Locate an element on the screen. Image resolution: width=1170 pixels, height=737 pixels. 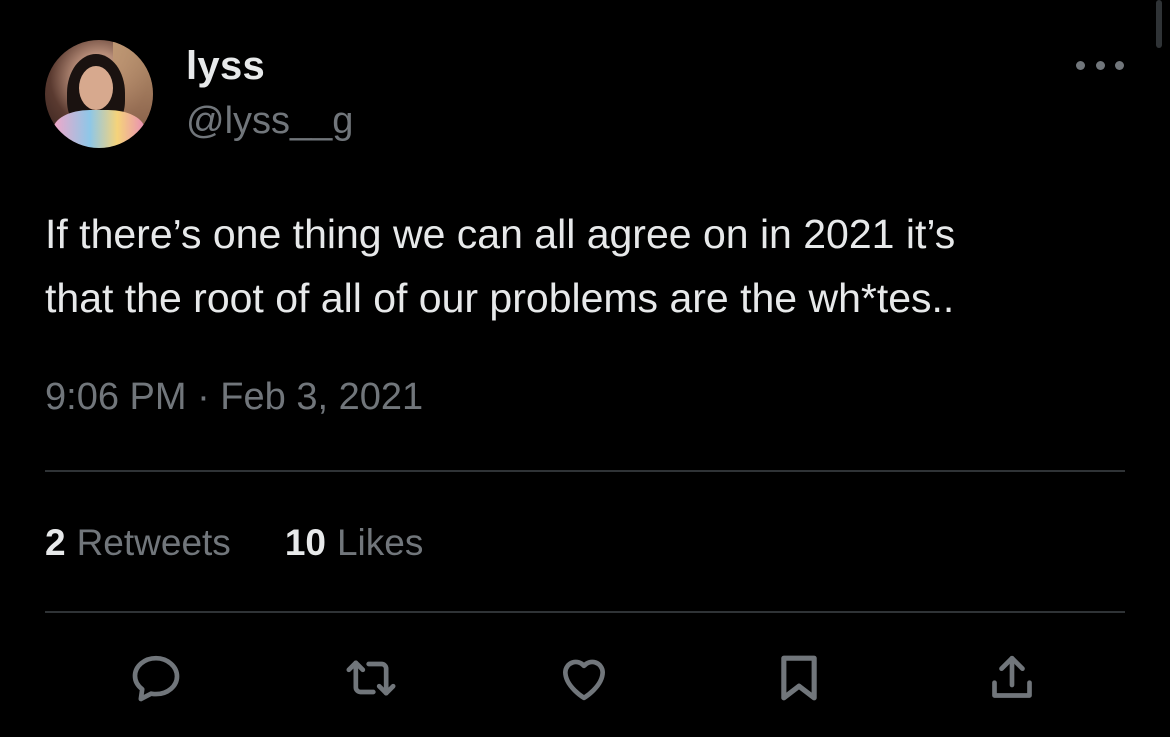
avatar is located at coordinates (99, 94).